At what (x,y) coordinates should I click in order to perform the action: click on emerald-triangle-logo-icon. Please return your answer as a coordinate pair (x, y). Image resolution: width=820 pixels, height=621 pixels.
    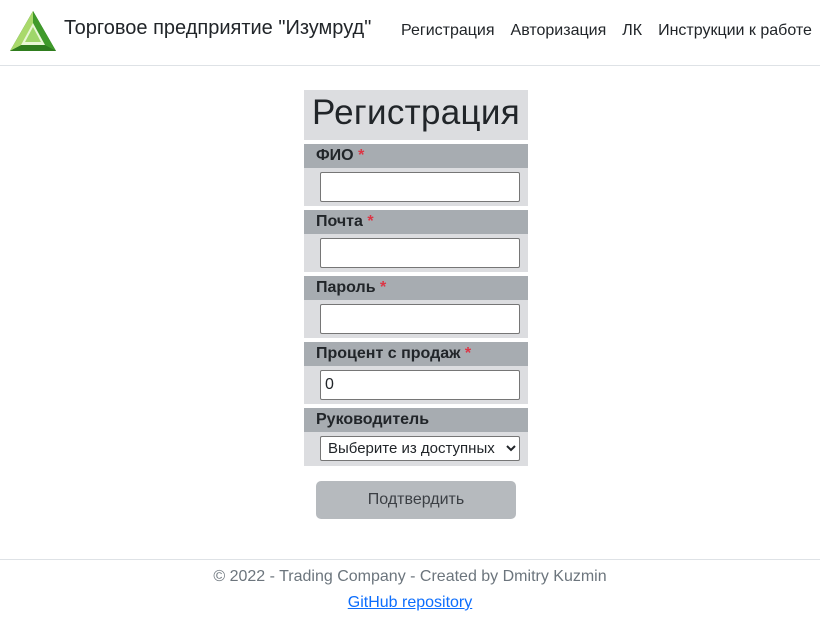
    Looking at the image, I should click on (33, 31).